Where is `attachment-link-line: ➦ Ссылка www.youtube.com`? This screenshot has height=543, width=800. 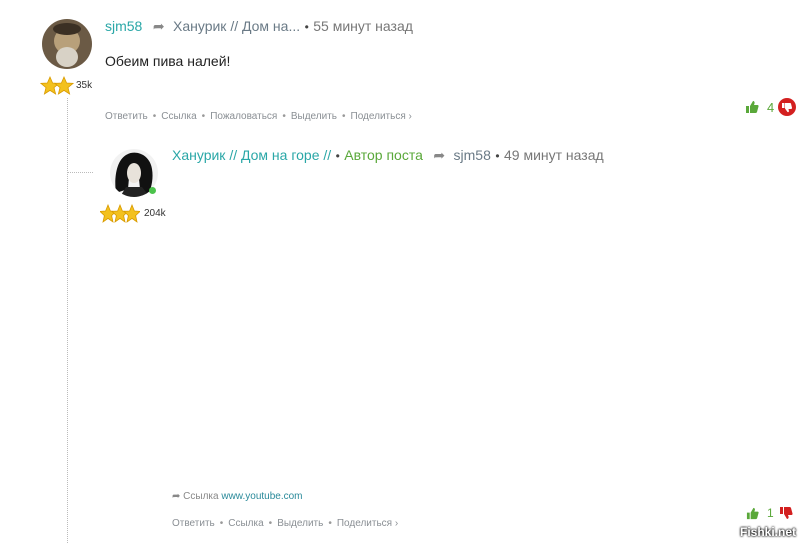 attachment-link-line: ➦ Ссылка www.youtube.com is located at coordinates (237, 496).